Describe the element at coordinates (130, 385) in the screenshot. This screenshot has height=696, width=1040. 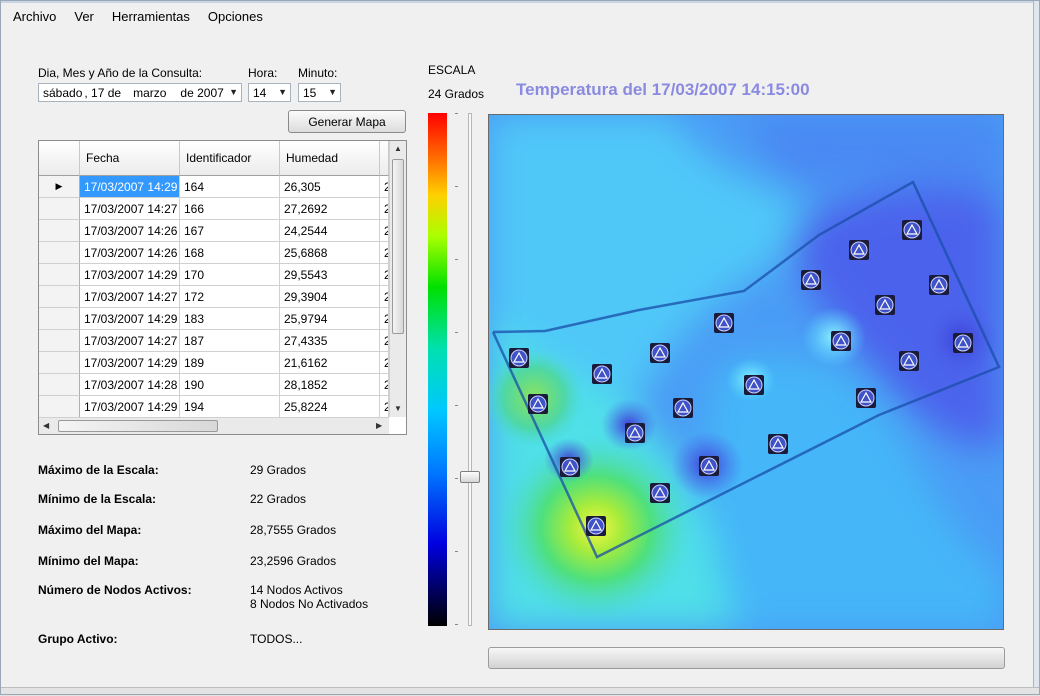
I see `cell-fecha: 17/03/2007 14:28` at that location.